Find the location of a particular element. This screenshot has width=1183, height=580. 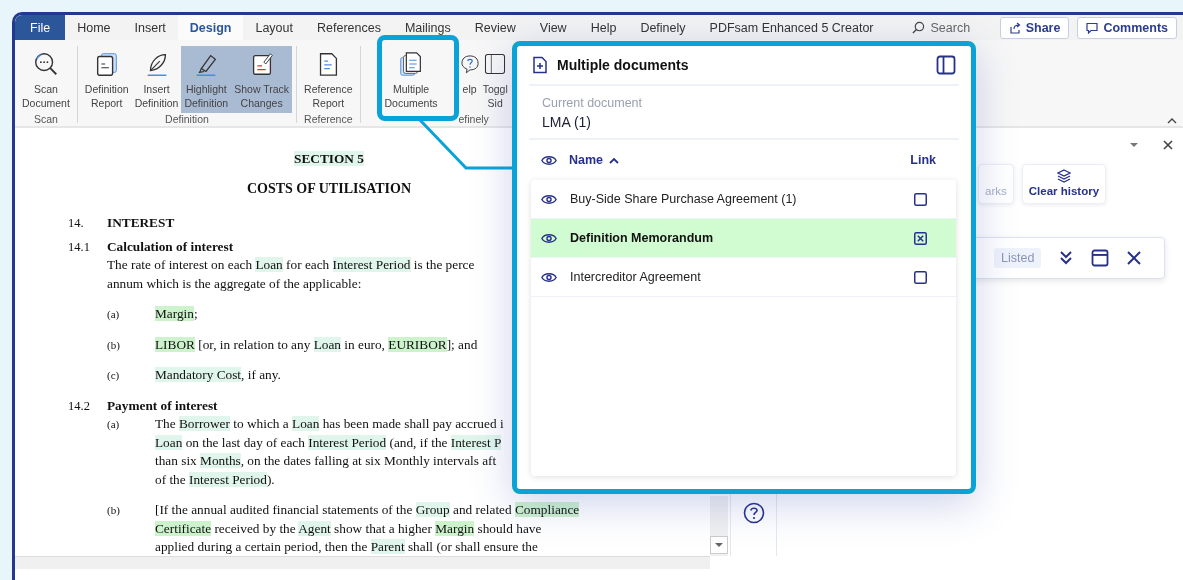

panel-icon is located at coordinates (495, 64).